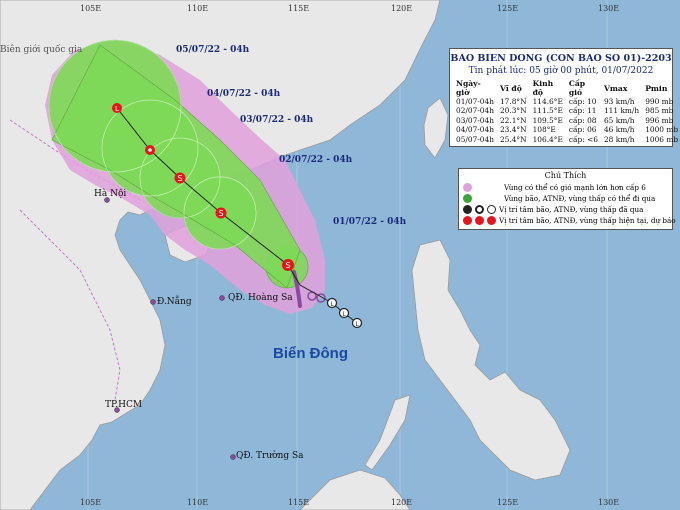 The height and width of the screenshot is (510, 680). I want to click on table-cell: 108°E, so click(544, 130).